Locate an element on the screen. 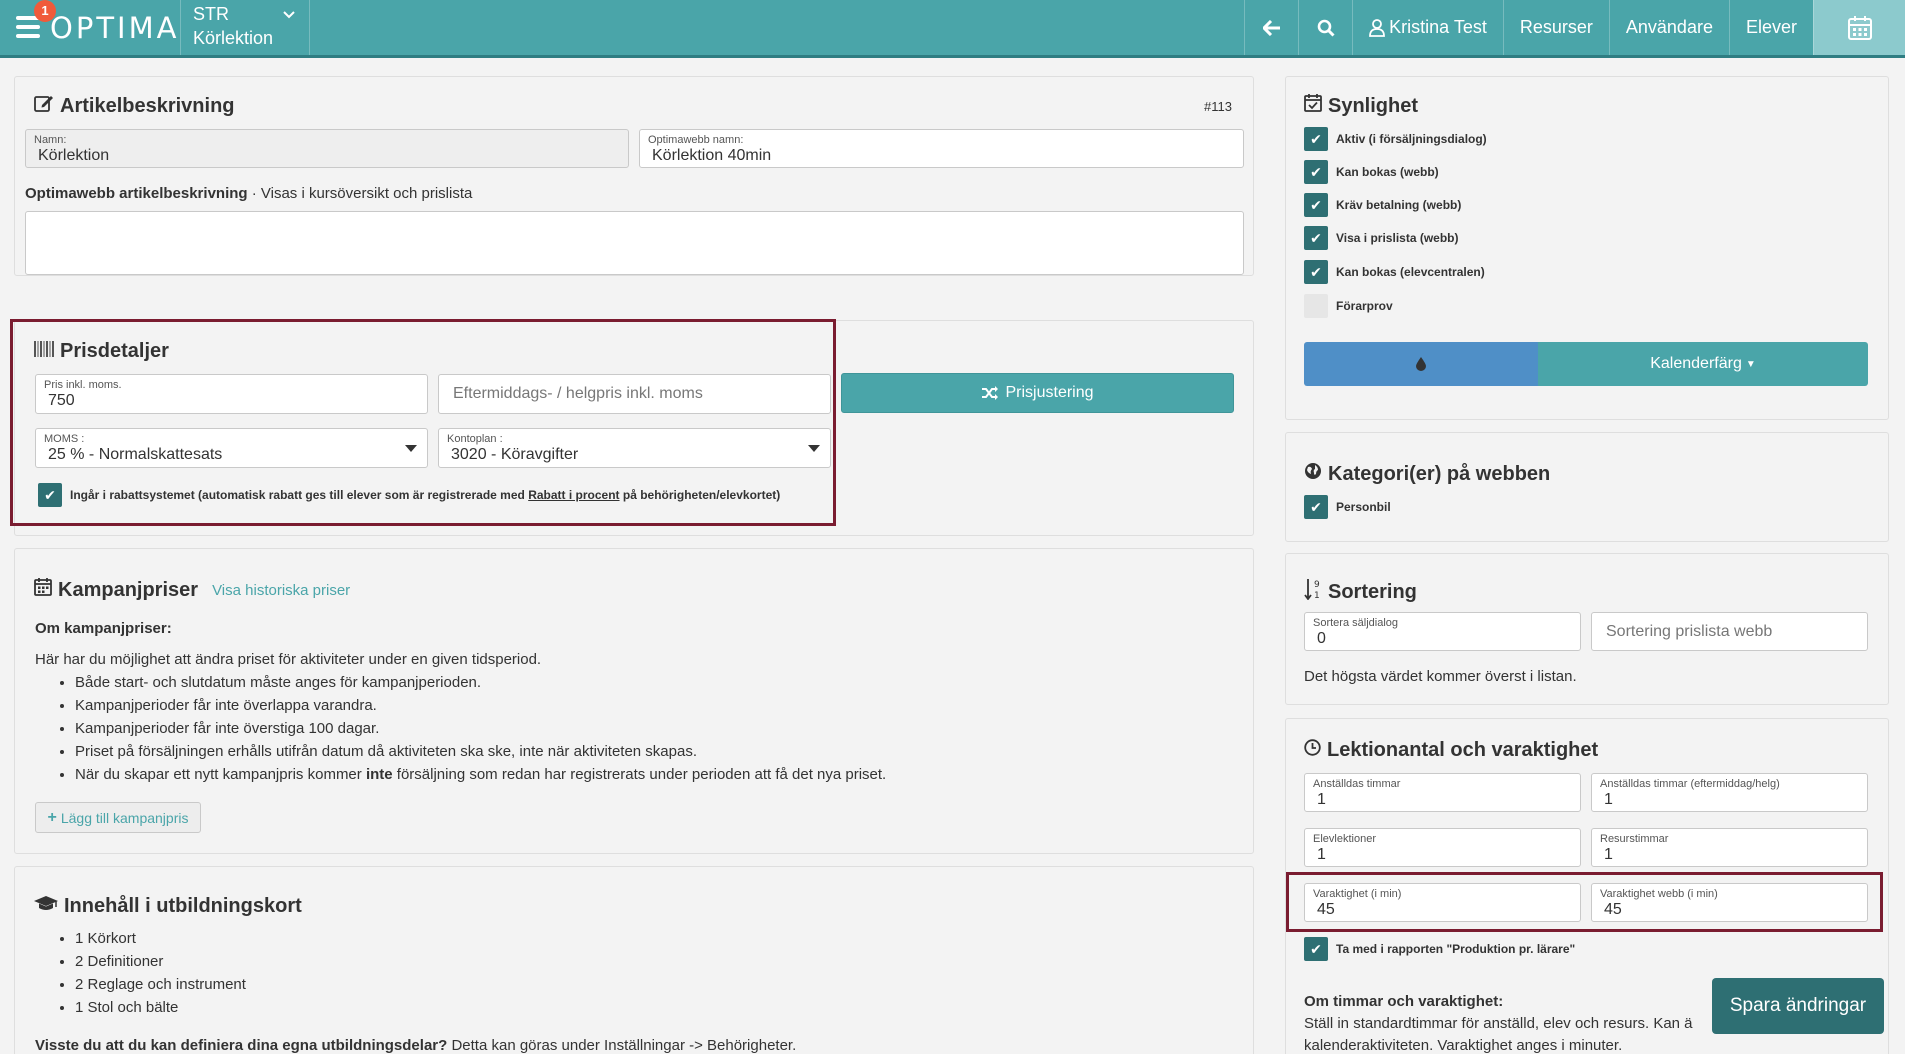 Image resolution: width=1905 pixels, height=1054 pixels. categories-title: Kategori(er) på webben is located at coordinates (1427, 474).